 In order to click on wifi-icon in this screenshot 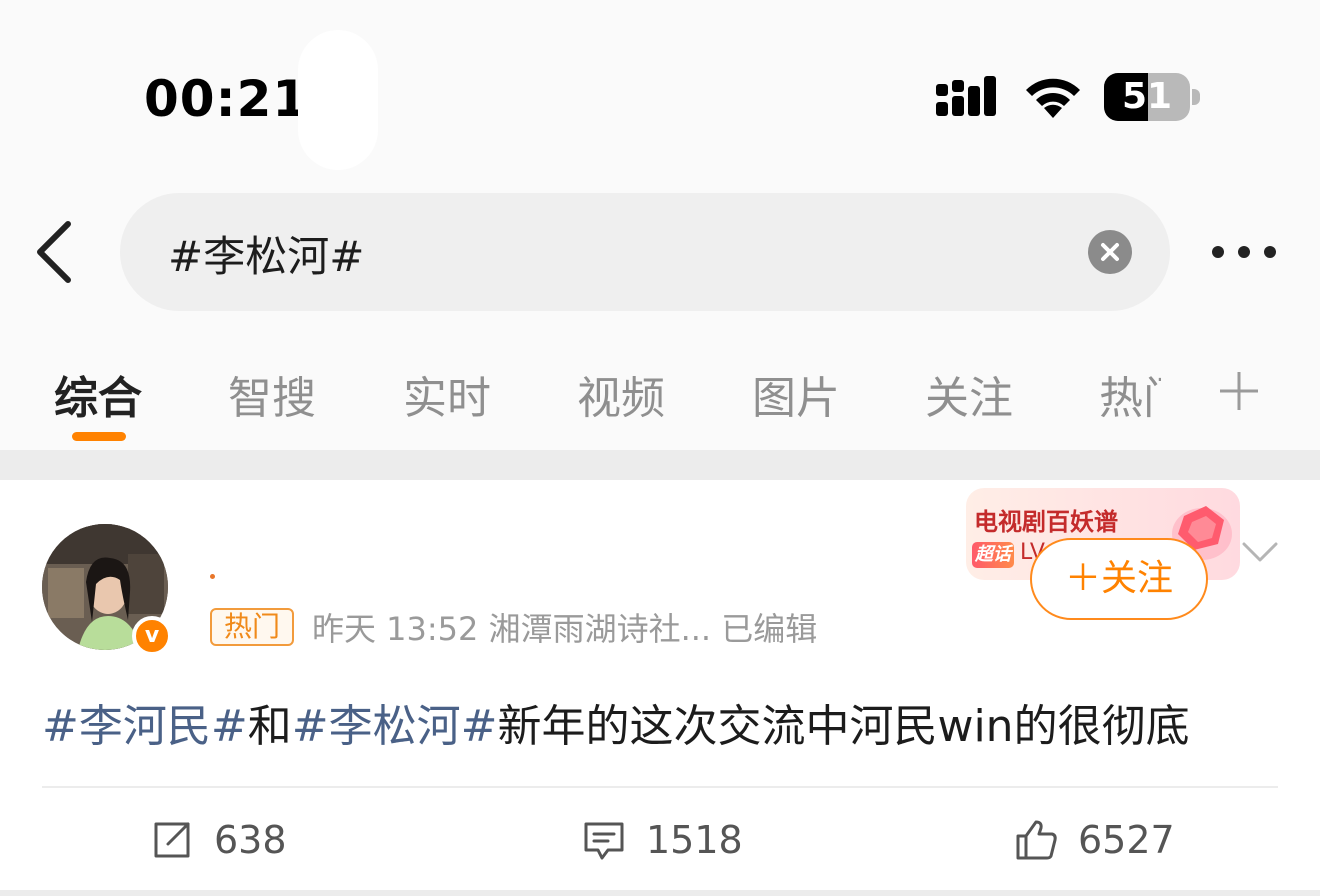, I will do `click(1053, 98)`.